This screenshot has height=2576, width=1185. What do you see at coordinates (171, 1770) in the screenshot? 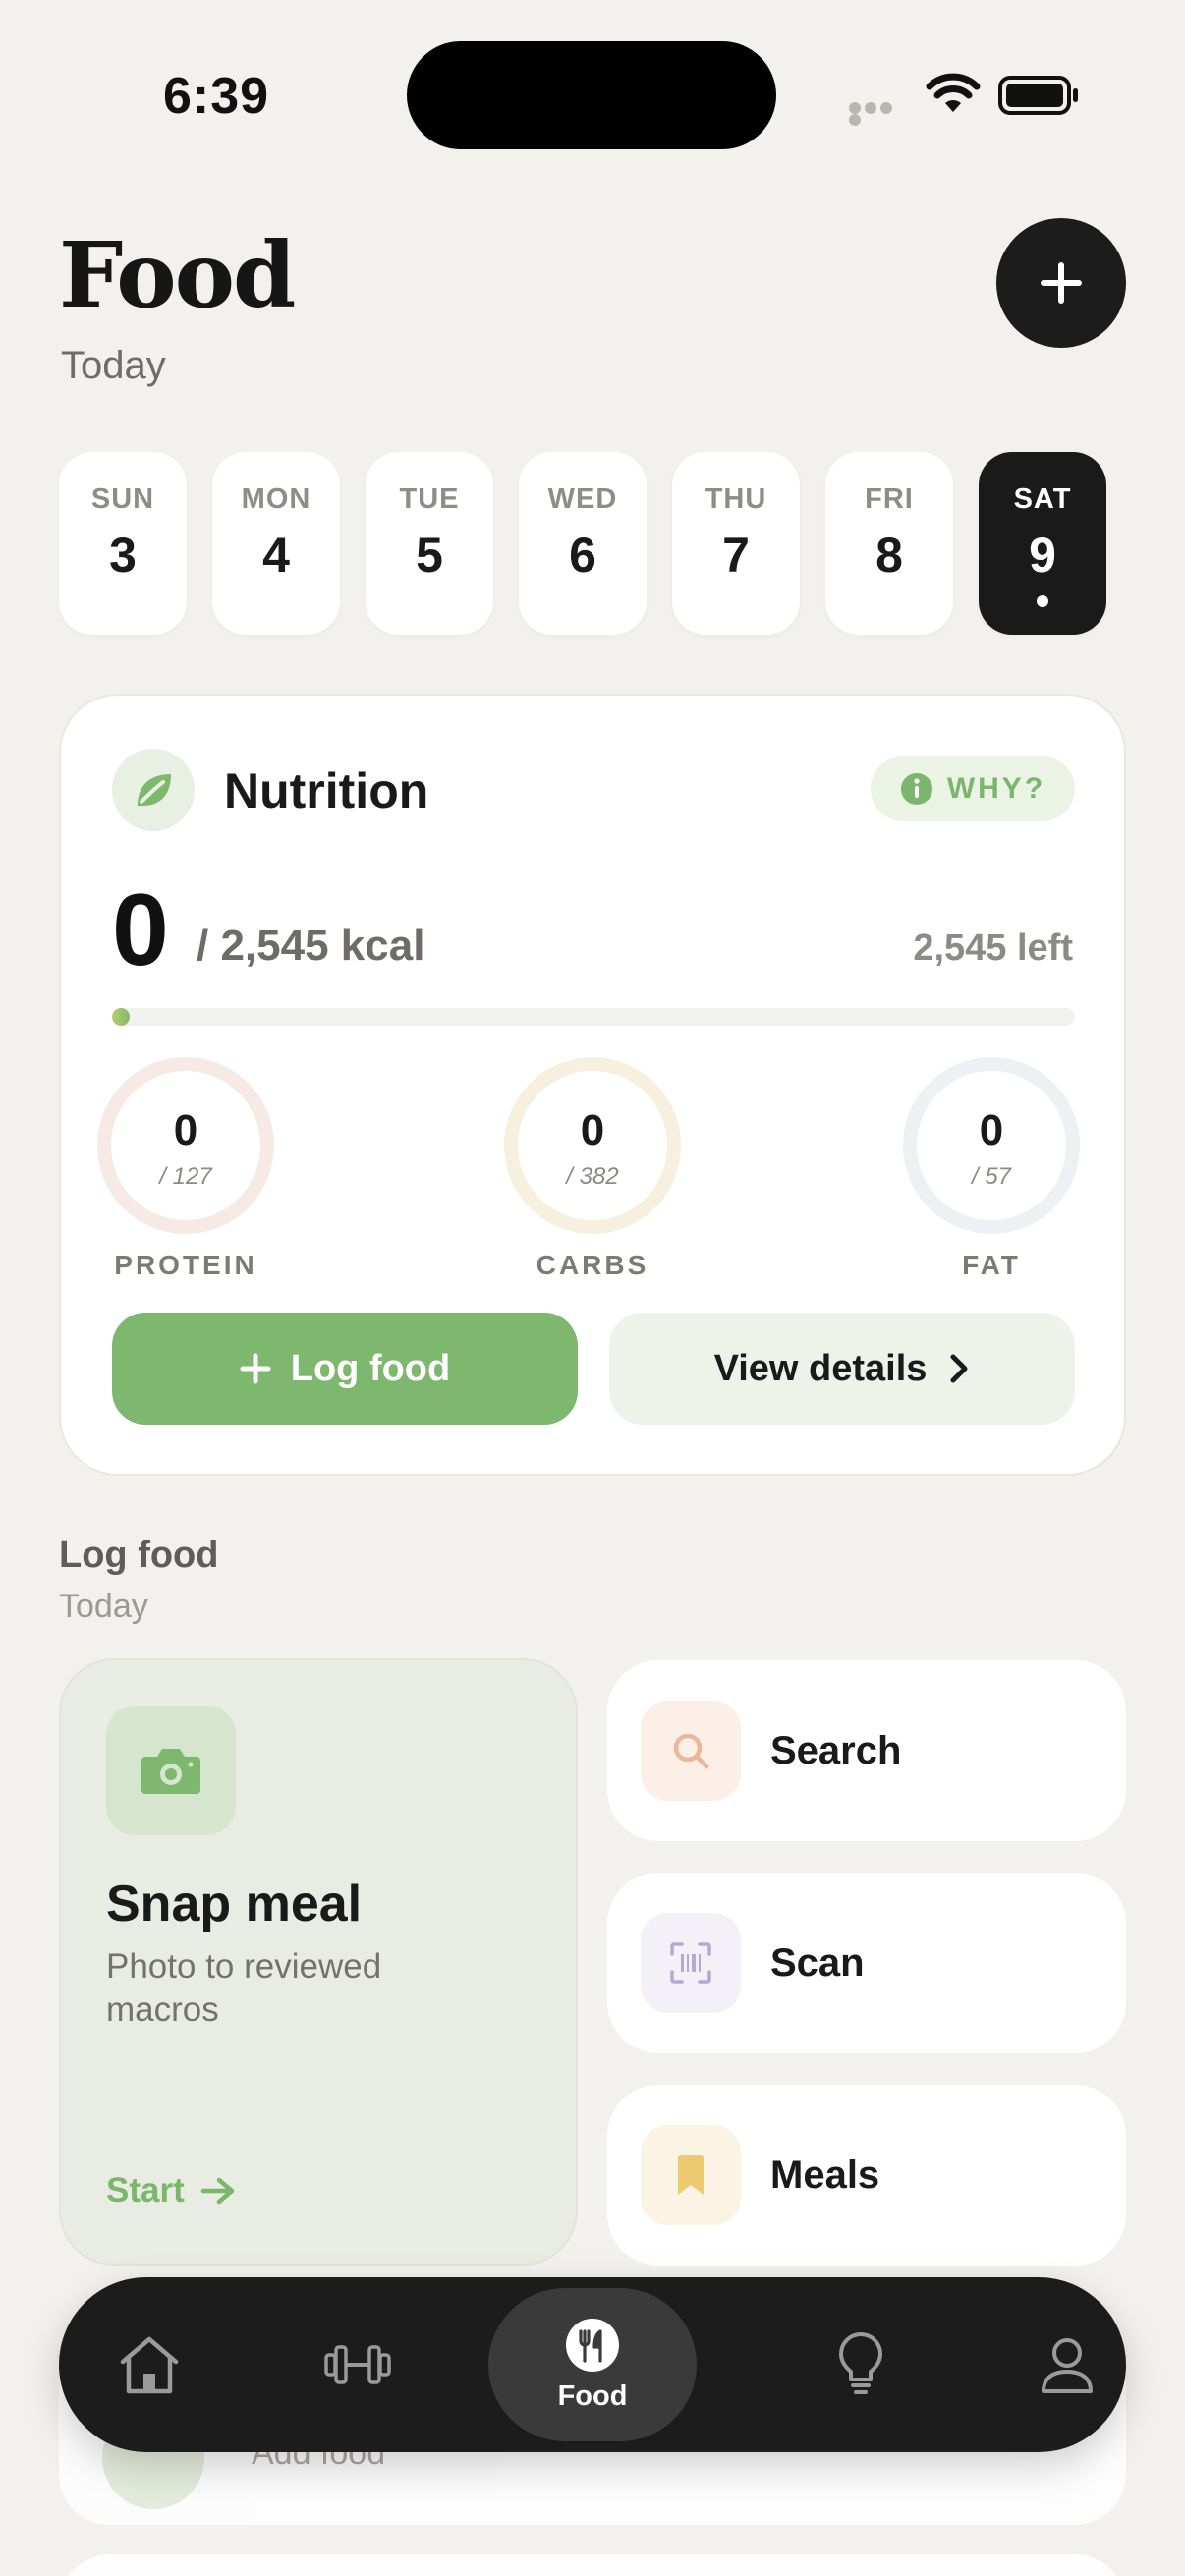
I see `camera-icon` at bounding box center [171, 1770].